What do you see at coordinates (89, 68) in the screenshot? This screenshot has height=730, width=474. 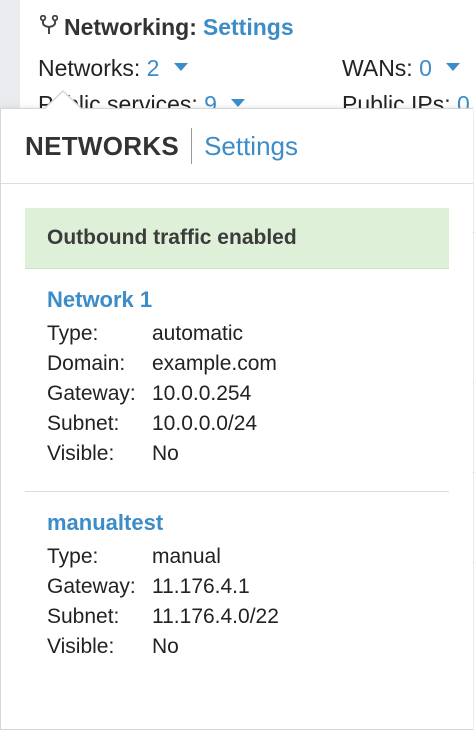 I see `networks-label: Networks:` at bounding box center [89, 68].